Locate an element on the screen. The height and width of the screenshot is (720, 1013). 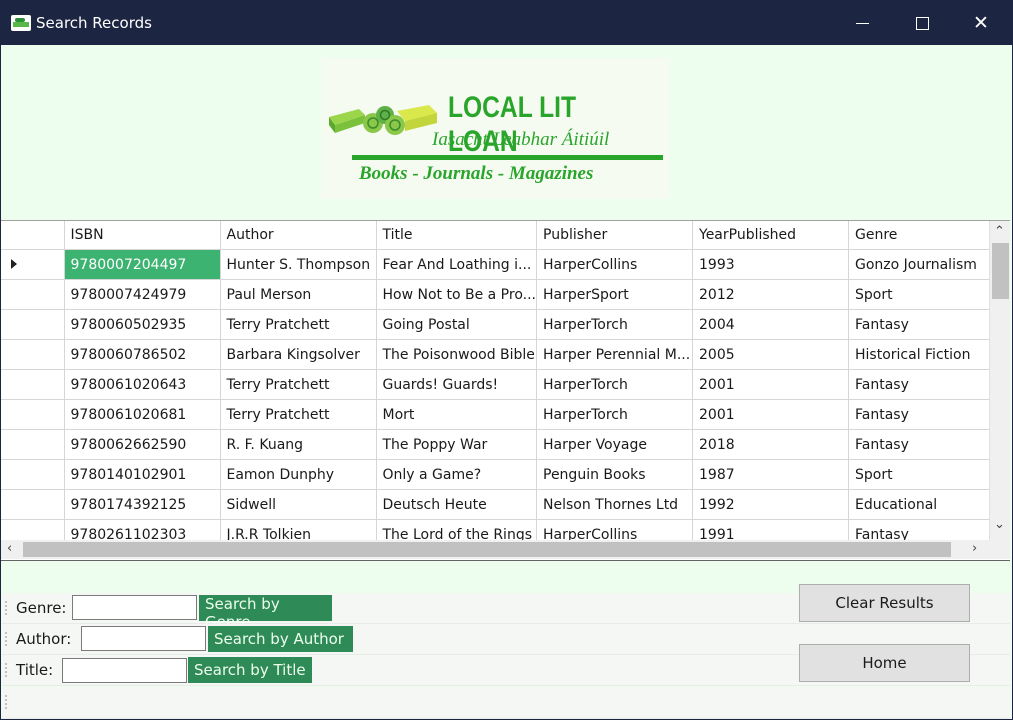
cell-isbn: 9780140102901 is located at coordinates (142, 474).